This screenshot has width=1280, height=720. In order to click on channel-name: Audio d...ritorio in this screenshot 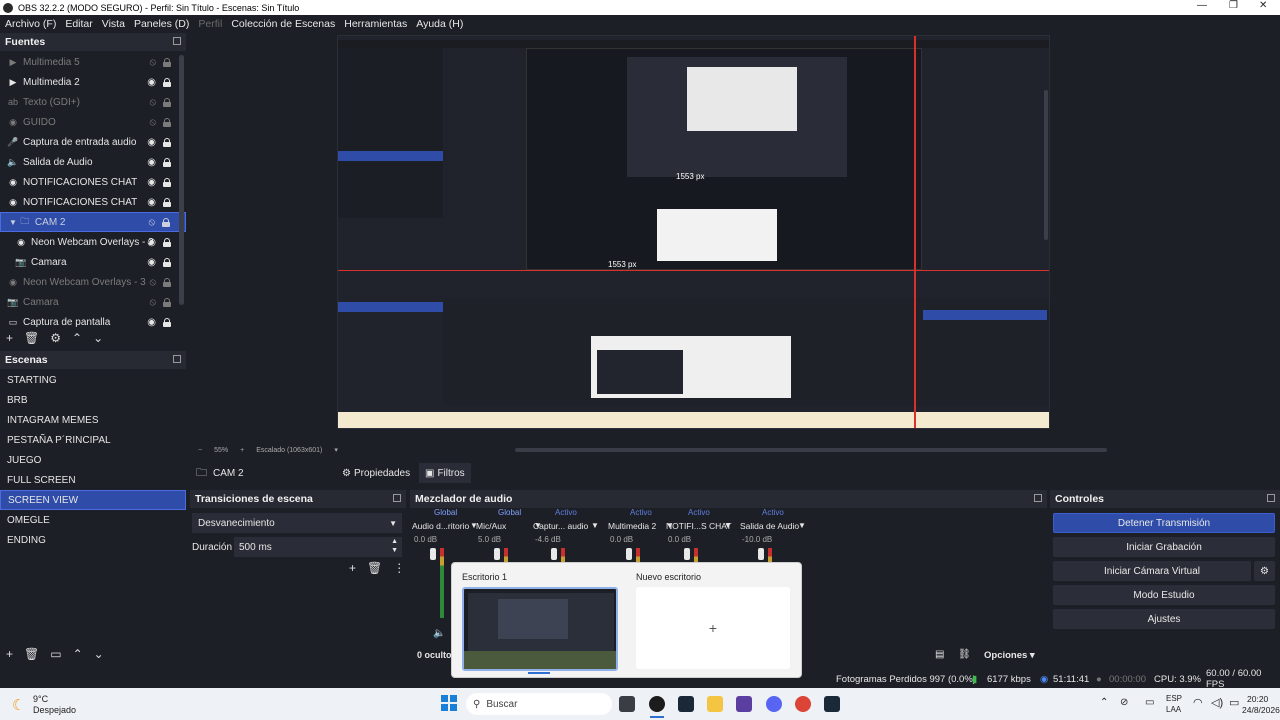, I will do `click(440, 526)`.